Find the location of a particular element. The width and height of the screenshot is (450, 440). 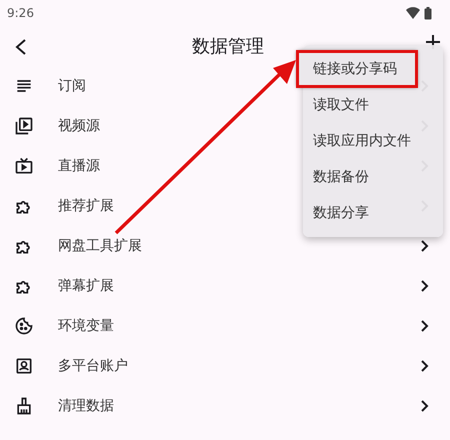

account-icon is located at coordinates (24, 366).